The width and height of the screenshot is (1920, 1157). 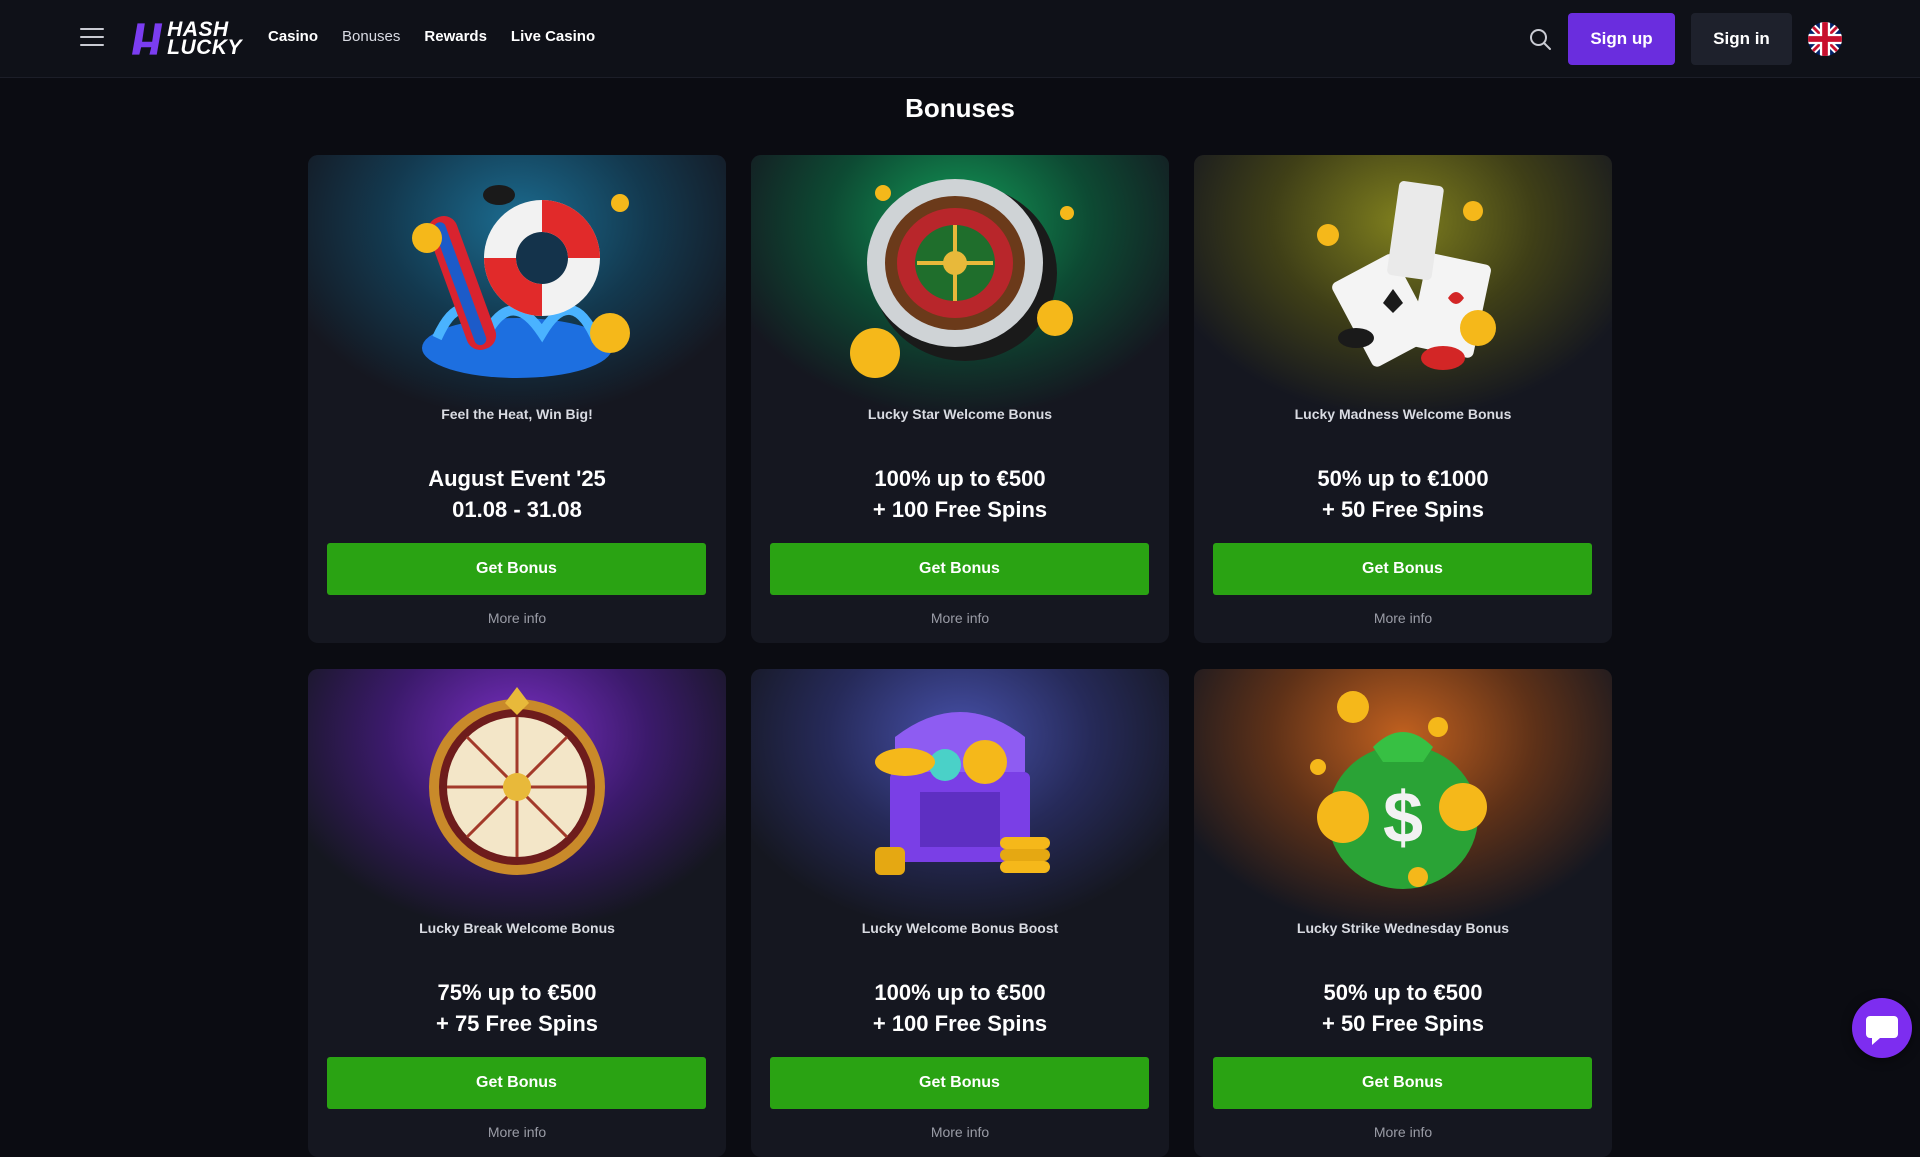 What do you see at coordinates (1406, 275) in the screenshot?
I see `playing-cards-icon` at bounding box center [1406, 275].